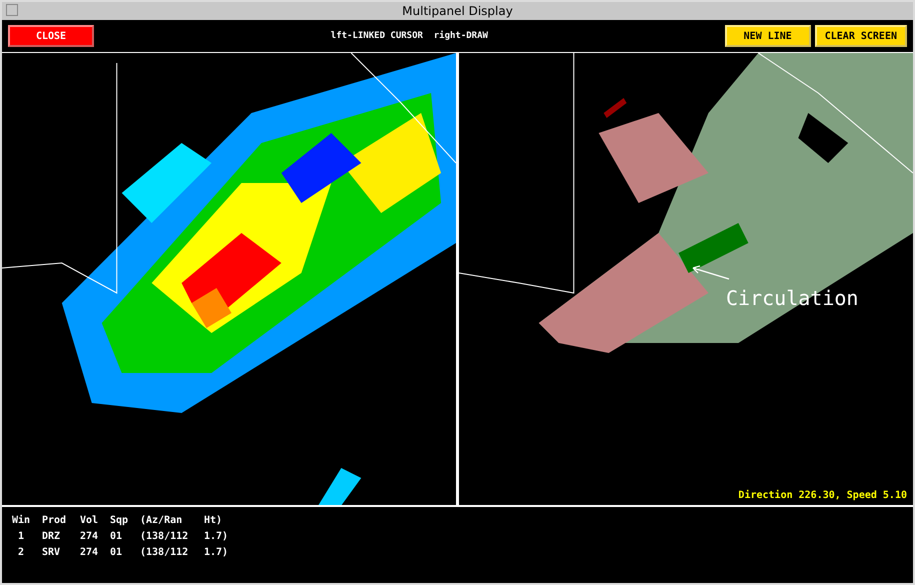 The width and height of the screenshot is (915, 585). I want to click on column-header: Sqp, so click(120, 521).